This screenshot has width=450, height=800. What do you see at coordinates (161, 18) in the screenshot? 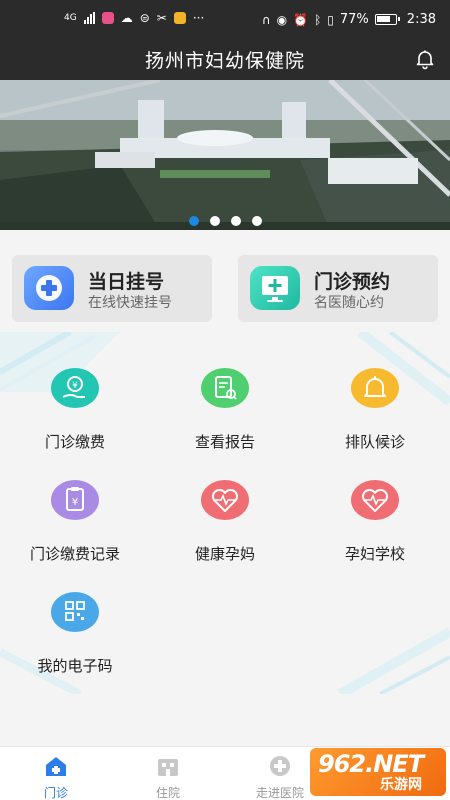
I see `scissors-icon: ✂` at bounding box center [161, 18].